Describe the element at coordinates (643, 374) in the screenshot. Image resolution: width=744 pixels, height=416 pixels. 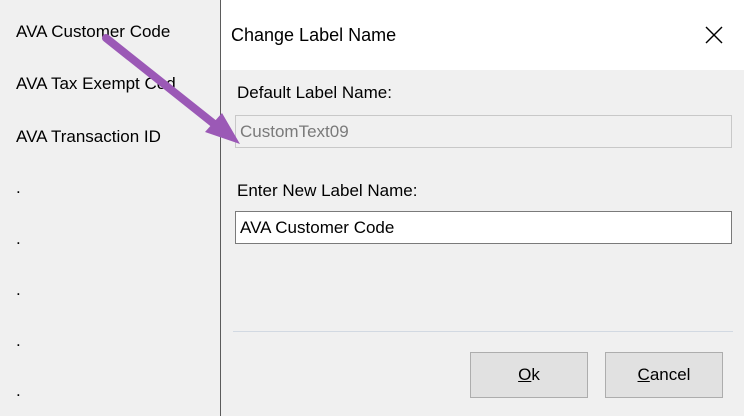
I see `cancel-mnemonic: C` at that location.